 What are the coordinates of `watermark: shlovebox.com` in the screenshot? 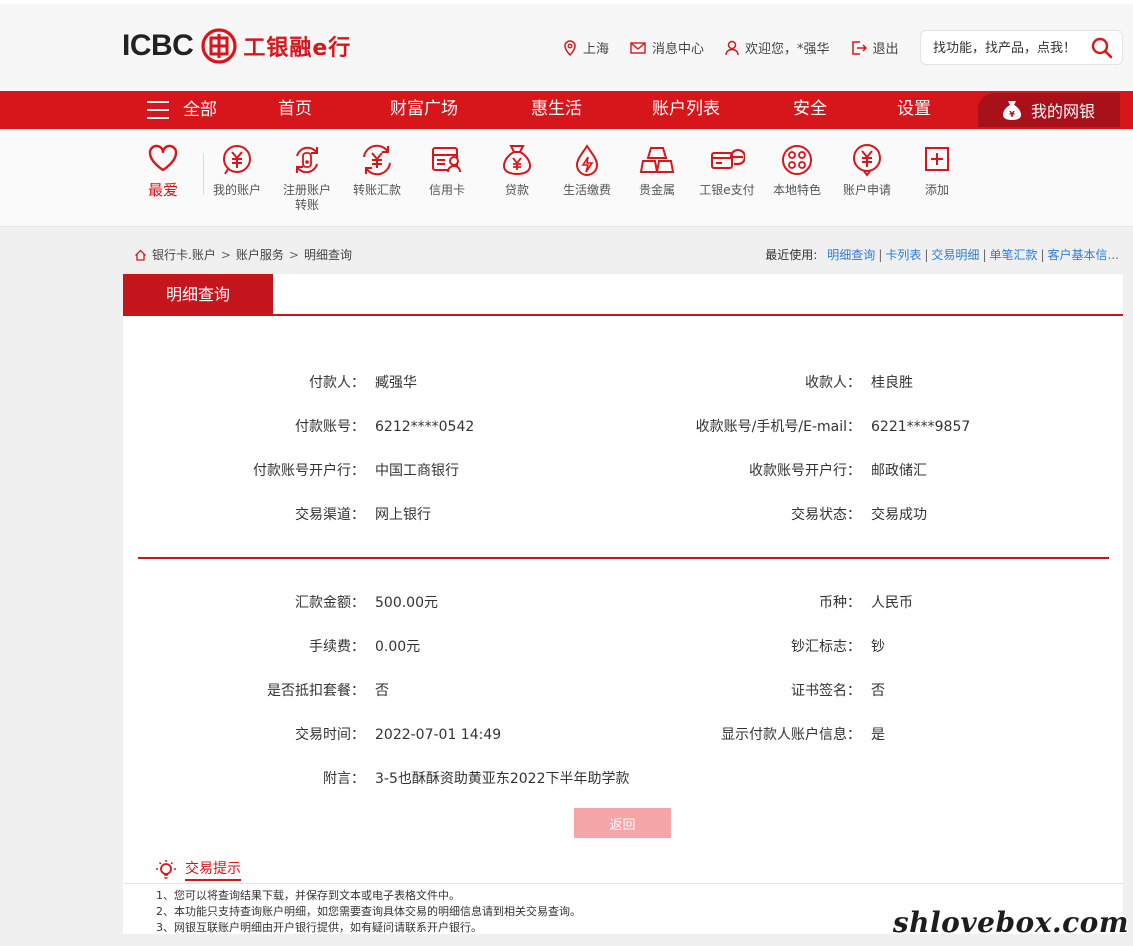 It's located at (1010, 922).